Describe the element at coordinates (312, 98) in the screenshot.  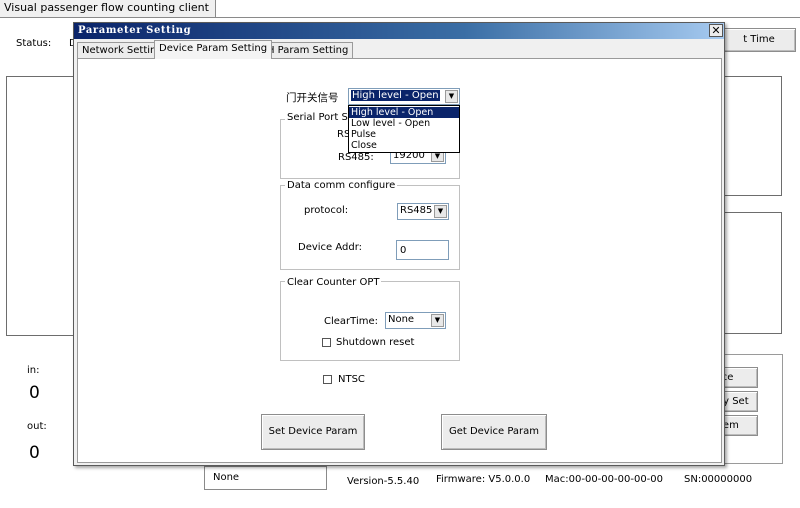
I see `door-signal-label: 门开关信号` at that location.